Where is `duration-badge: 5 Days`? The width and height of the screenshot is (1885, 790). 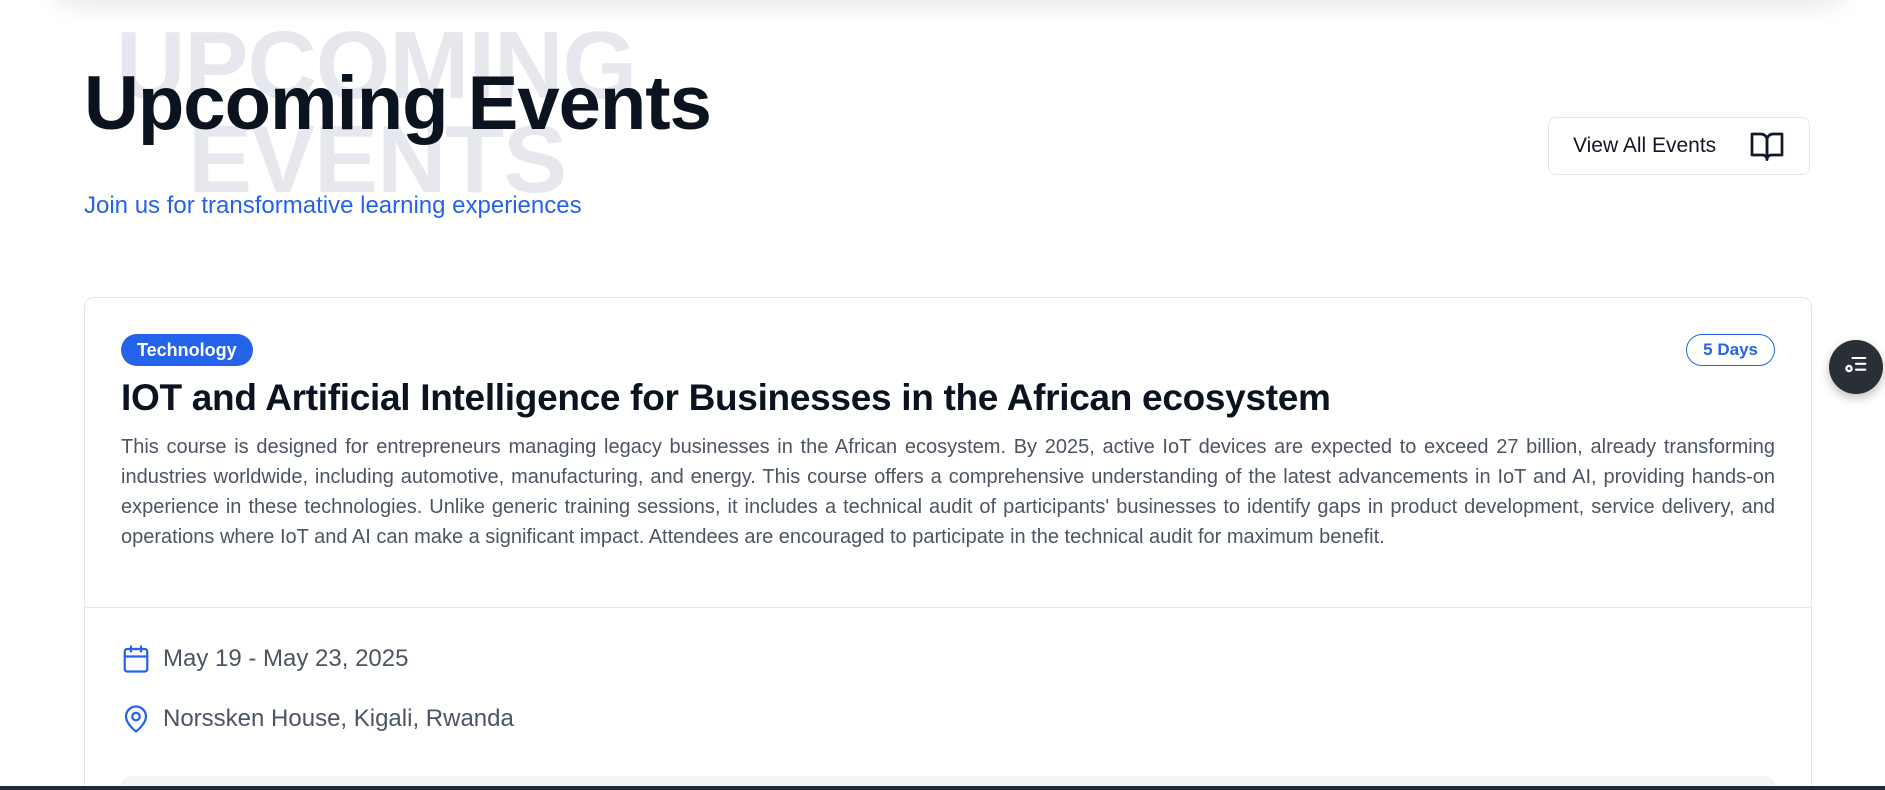 duration-badge: 5 Days is located at coordinates (1730, 350).